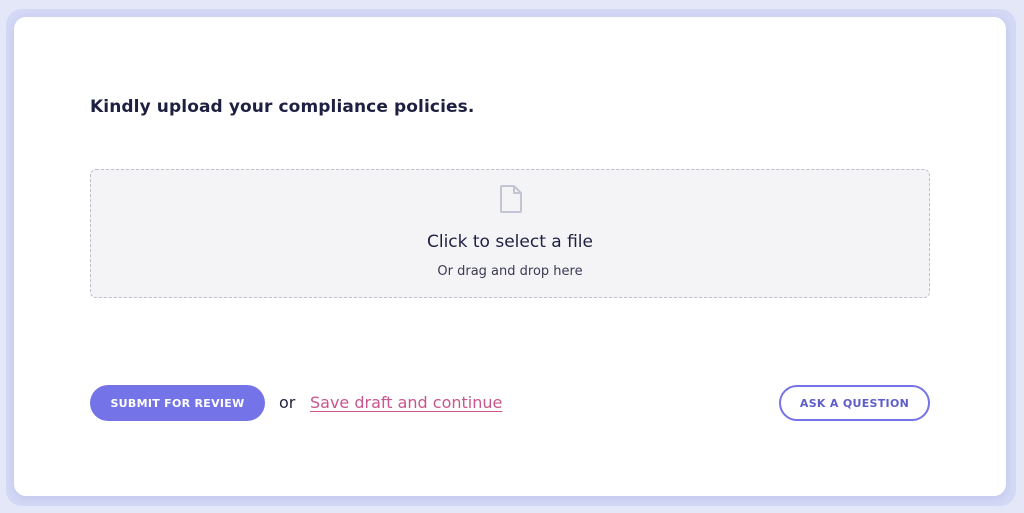 The height and width of the screenshot is (513, 1024). What do you see at coordinates (510, 271) in the screenshot?
I see `dropzone-subtitle: Or drag and drop here` at bounding box center [510, 271].